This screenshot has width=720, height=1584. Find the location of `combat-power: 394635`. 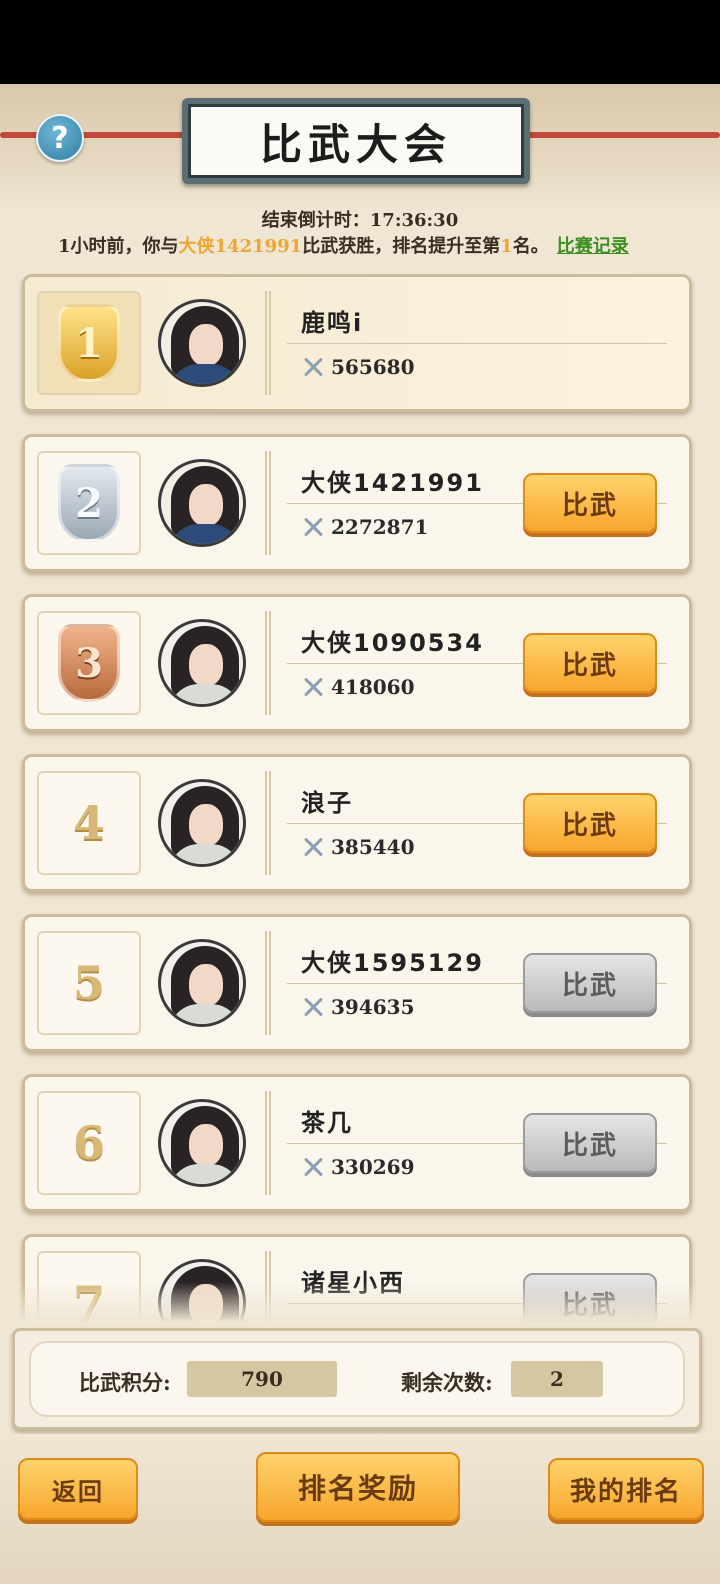

combat-power: 394635 is located at coordinates (358, 1007).